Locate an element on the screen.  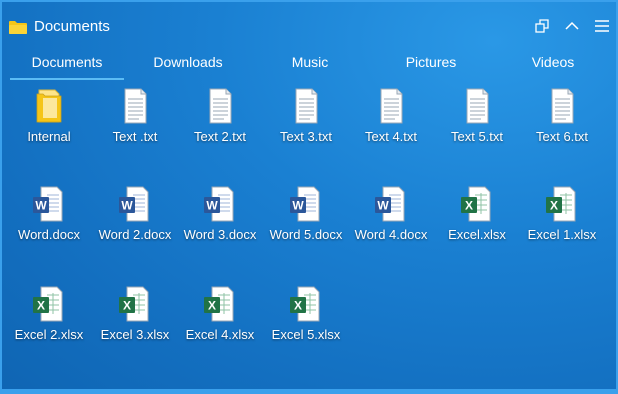
file-label: Text 5.txt is located at coordinates (477, 136).